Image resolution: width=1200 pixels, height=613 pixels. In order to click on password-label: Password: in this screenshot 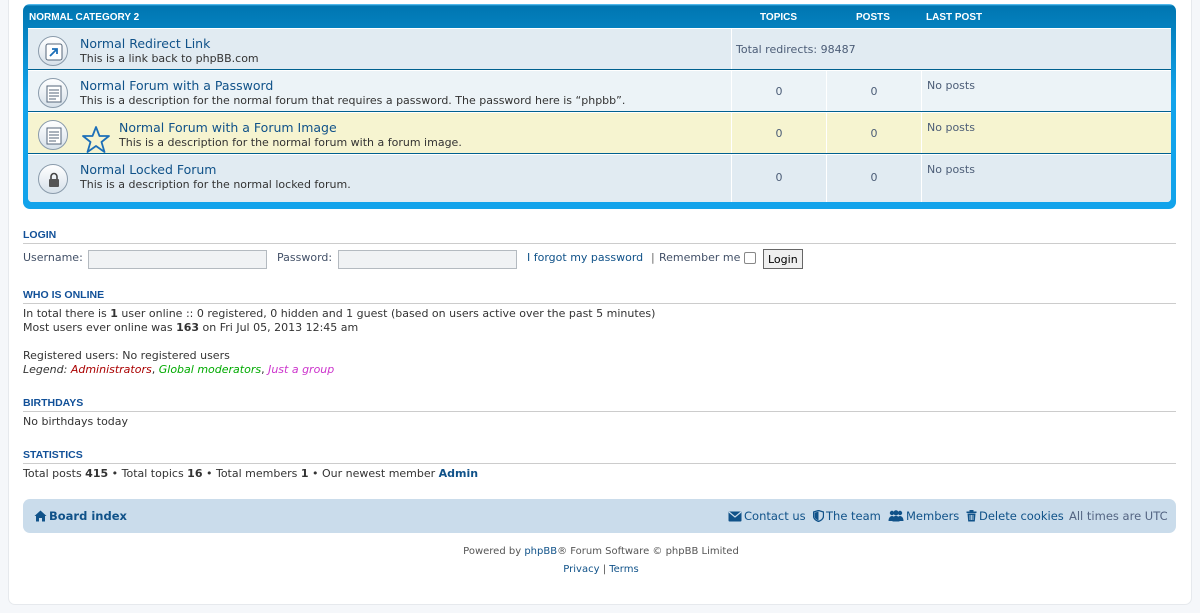, I will do `click(305, 257)`.